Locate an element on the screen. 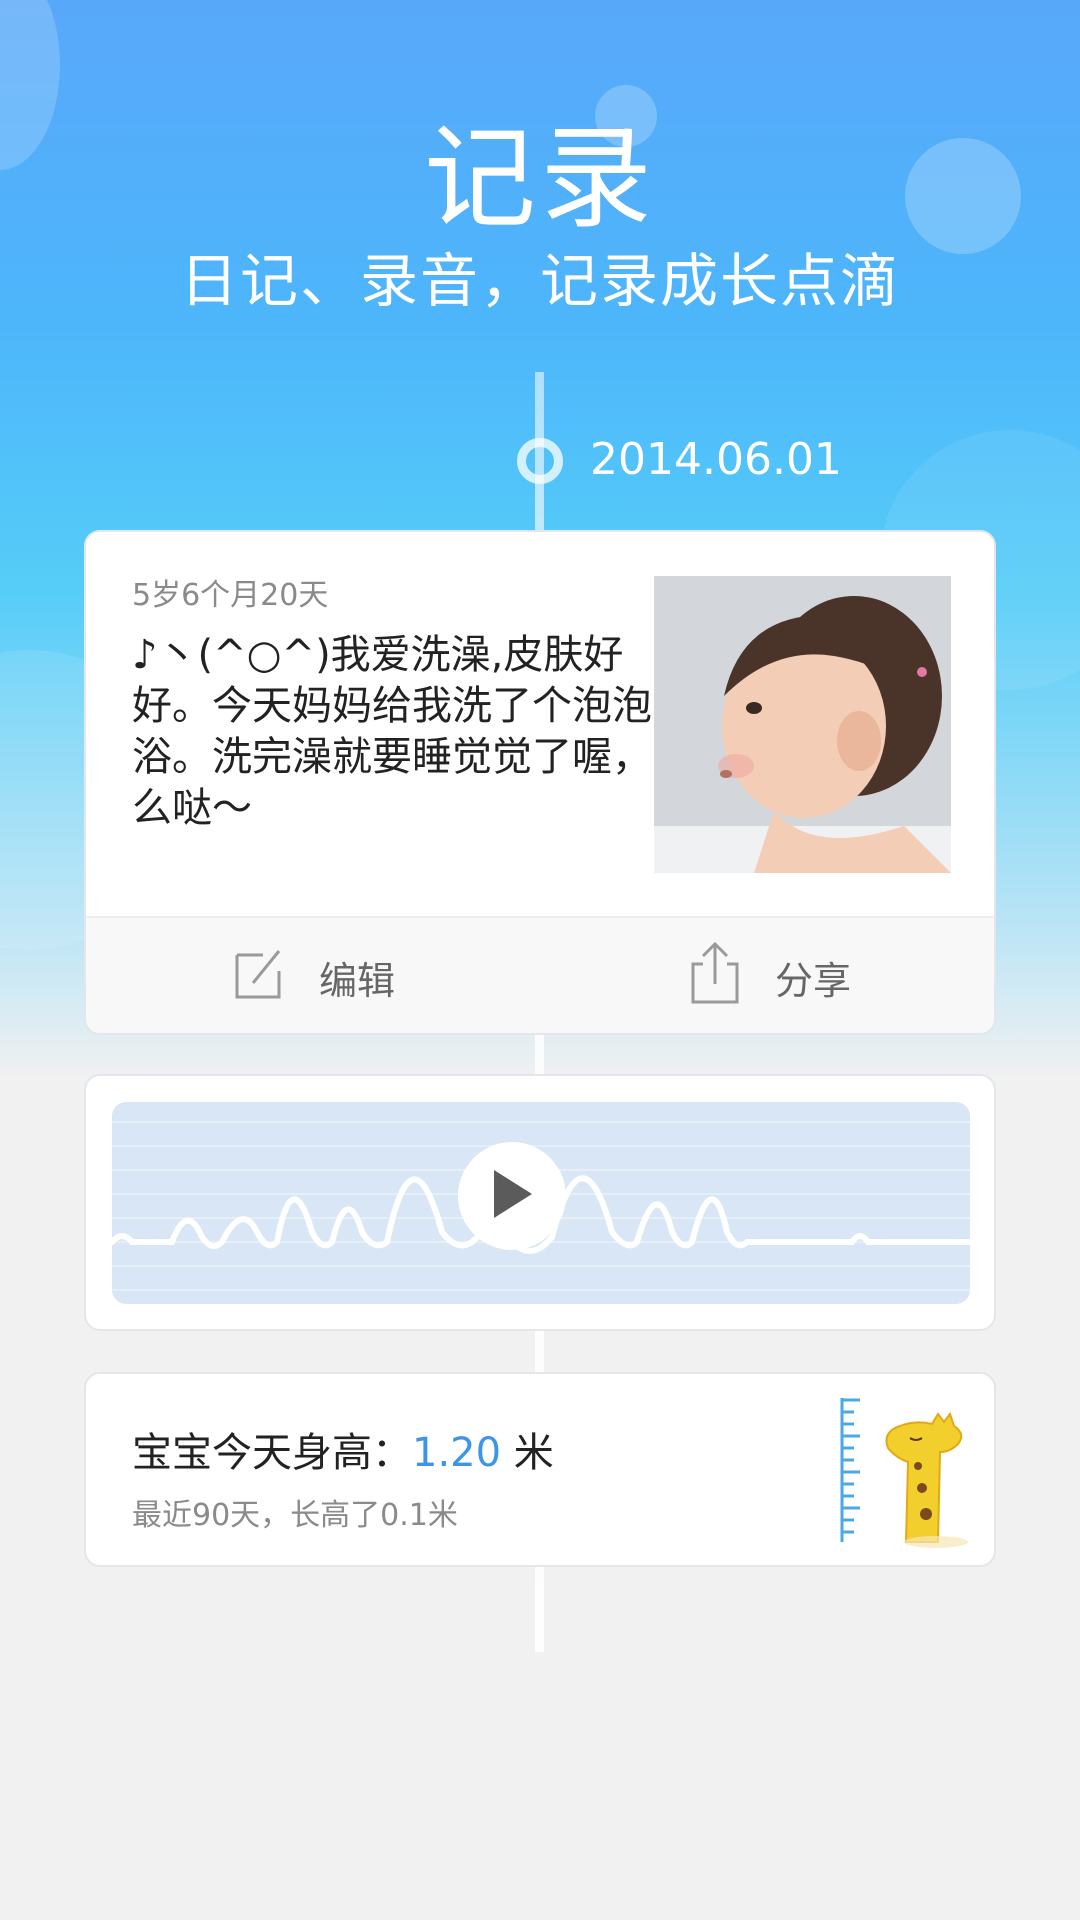 This screenshot has width=1080, height=1920. height-line: 宝宝今天身高：1.20 米 is located at coordinates (343, 1449).